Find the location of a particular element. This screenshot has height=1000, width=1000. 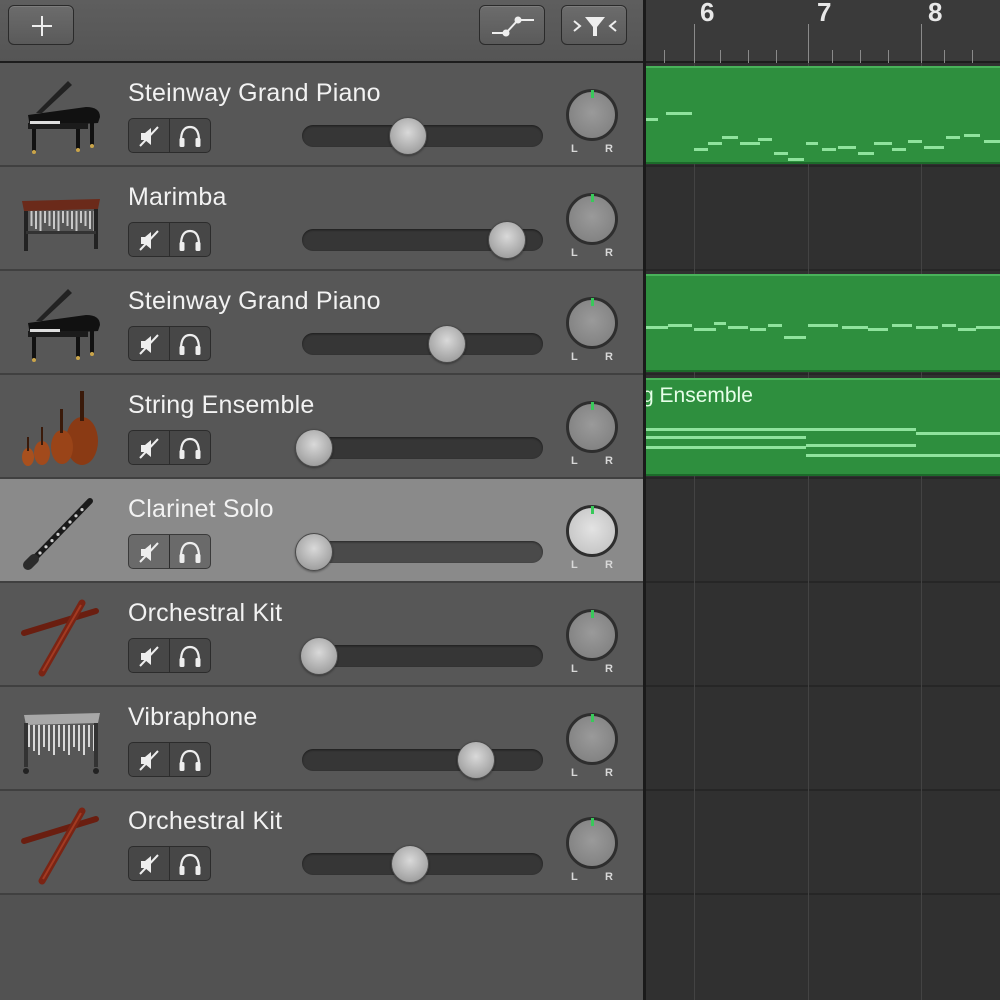

midi-region: g Ensemble is located at coordinates (823, 427).